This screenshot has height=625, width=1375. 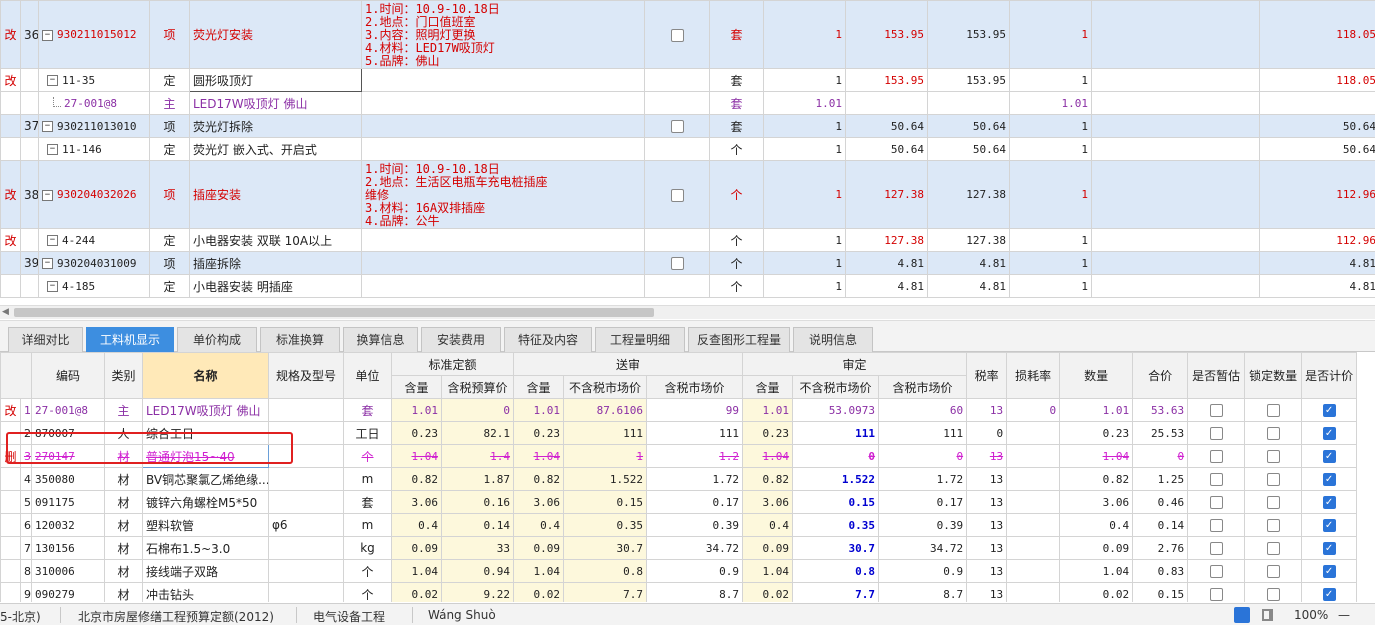 What do you see at coordinates (1096, 525) in the screenshot?
I see `resource-count: 0.4` at bounding box center [1096, 525].